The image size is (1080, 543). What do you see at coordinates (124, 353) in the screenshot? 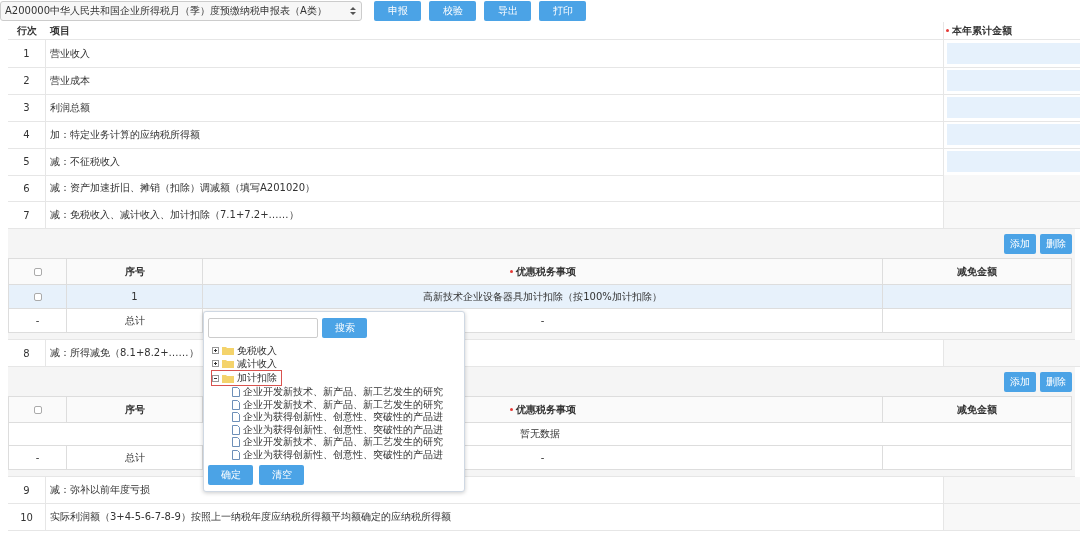
I see `row-label: 减：所得减免（8.1+8.2+……）` at bounding box center [124, 353].